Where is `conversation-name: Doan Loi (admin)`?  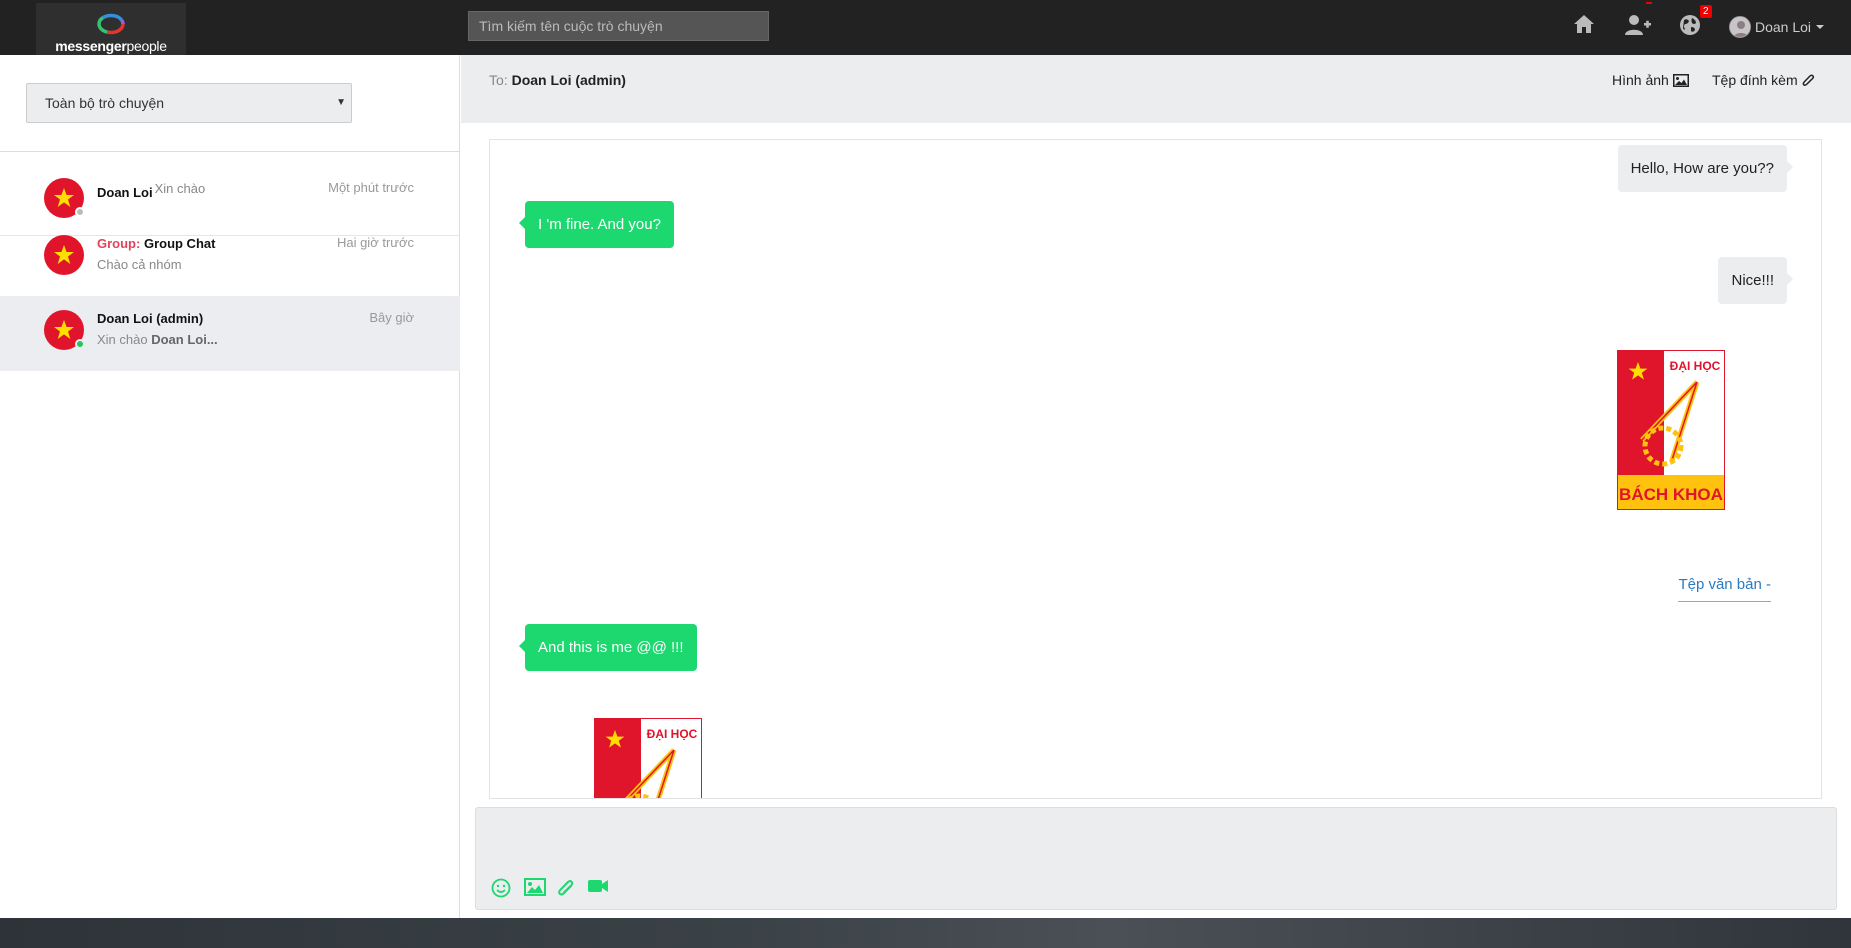 conversation-name: Doan Loi (admin) is located at coordinates (150, 318).